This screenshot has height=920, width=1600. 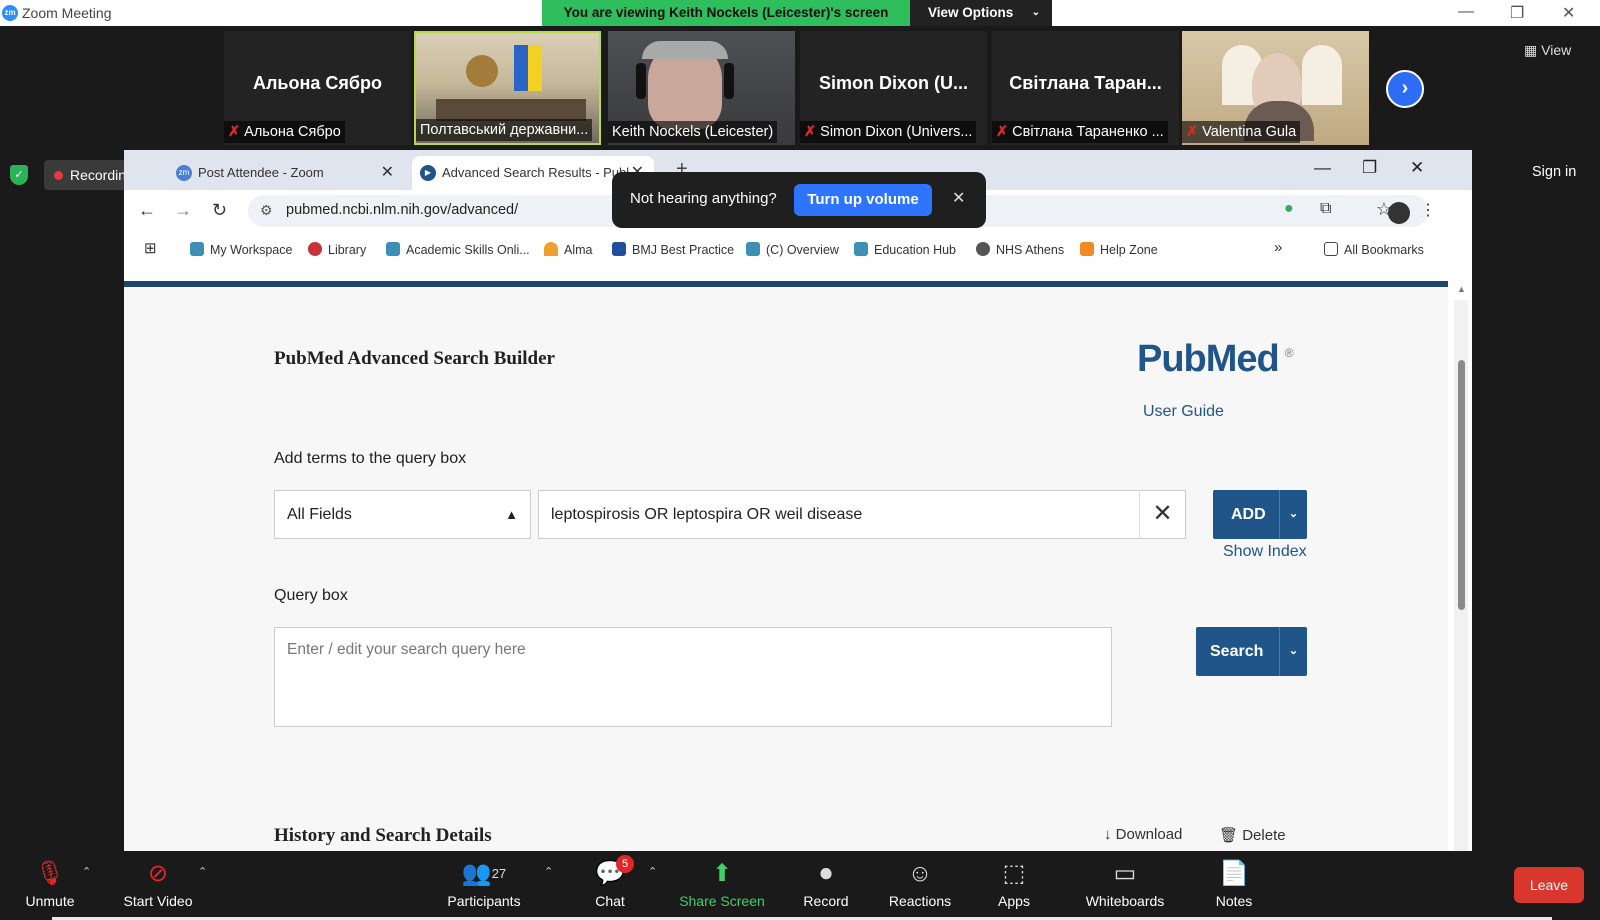 I want to click on bookmark-item: Library, so click(x=337, y=249).